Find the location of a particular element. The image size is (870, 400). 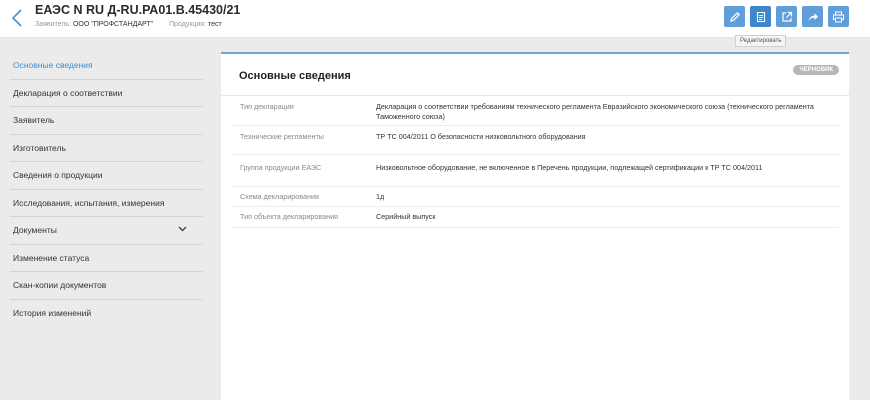

toolbar is located at coordinates (786, 16).